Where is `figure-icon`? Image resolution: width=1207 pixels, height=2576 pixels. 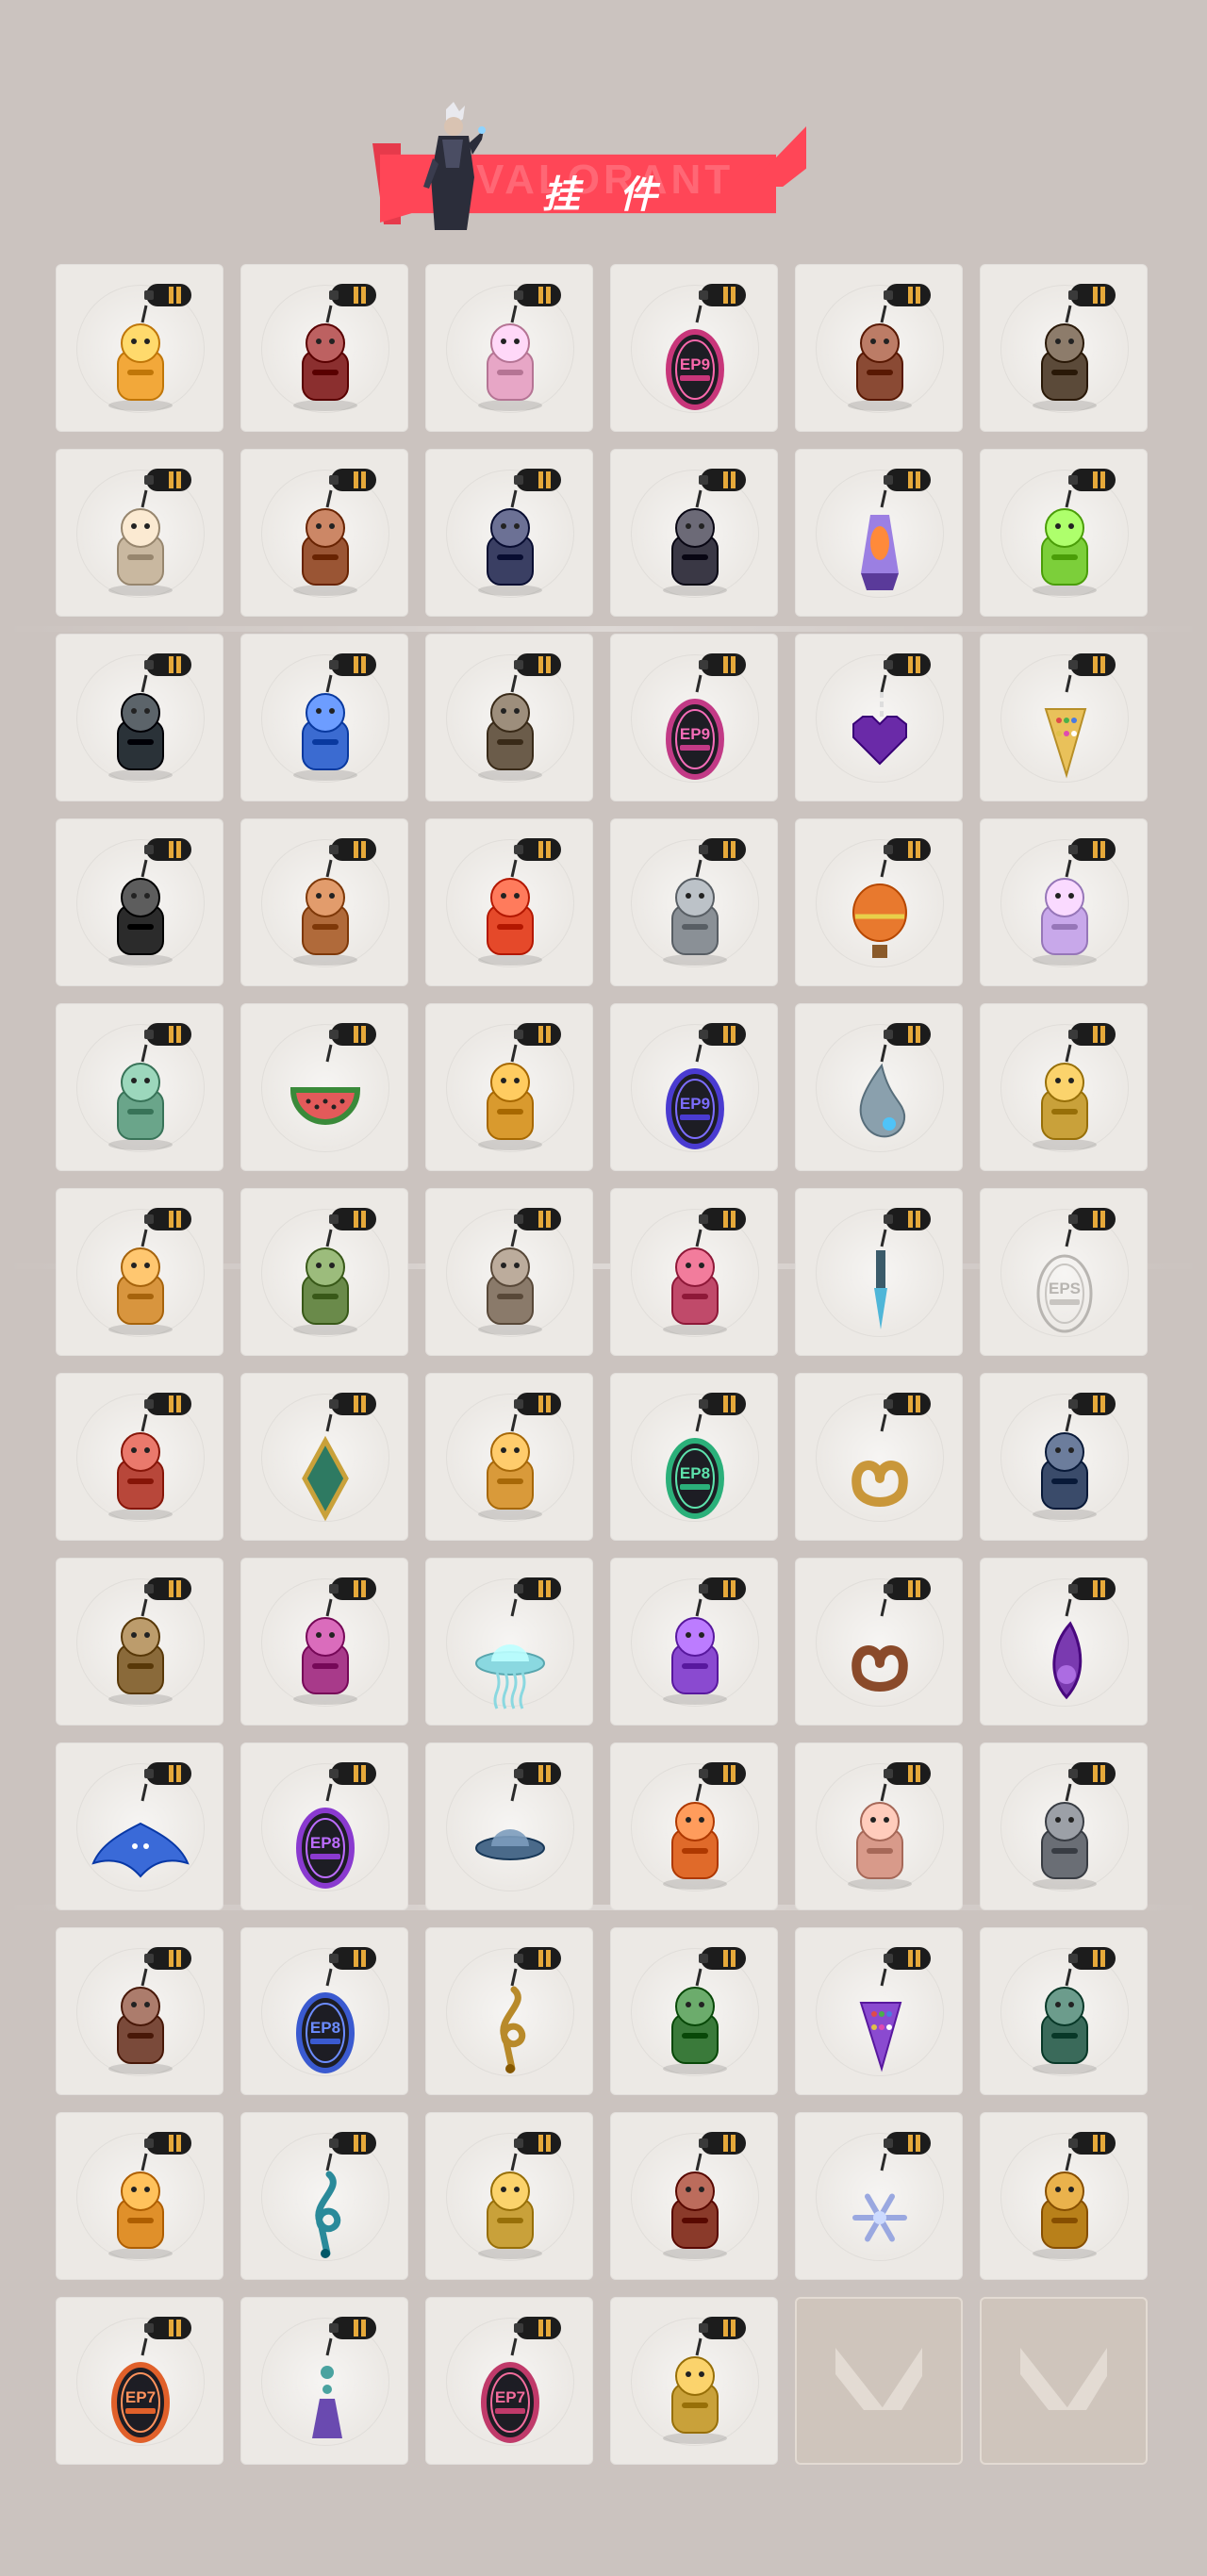
figure-icon is located at coordinates (140, 542).